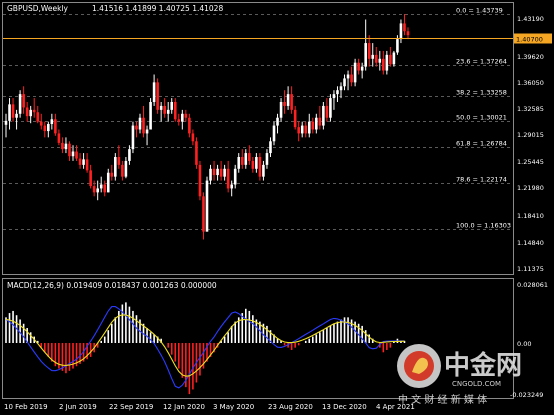 The image size is (554, 415). I want to click on price-axis-label: 1.36050, so click(530, 83).